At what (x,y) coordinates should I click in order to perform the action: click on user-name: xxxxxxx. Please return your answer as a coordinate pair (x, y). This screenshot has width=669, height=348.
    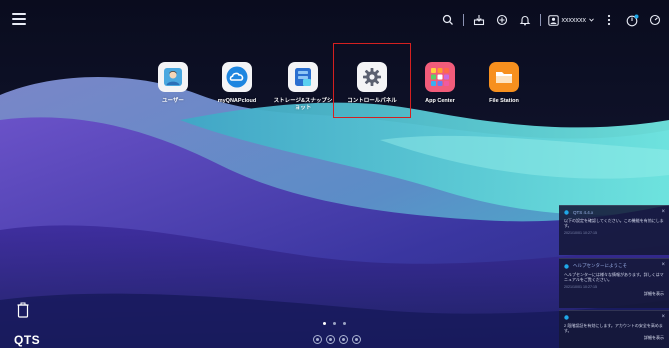
    Looking at the image, I should click on (574, 20).